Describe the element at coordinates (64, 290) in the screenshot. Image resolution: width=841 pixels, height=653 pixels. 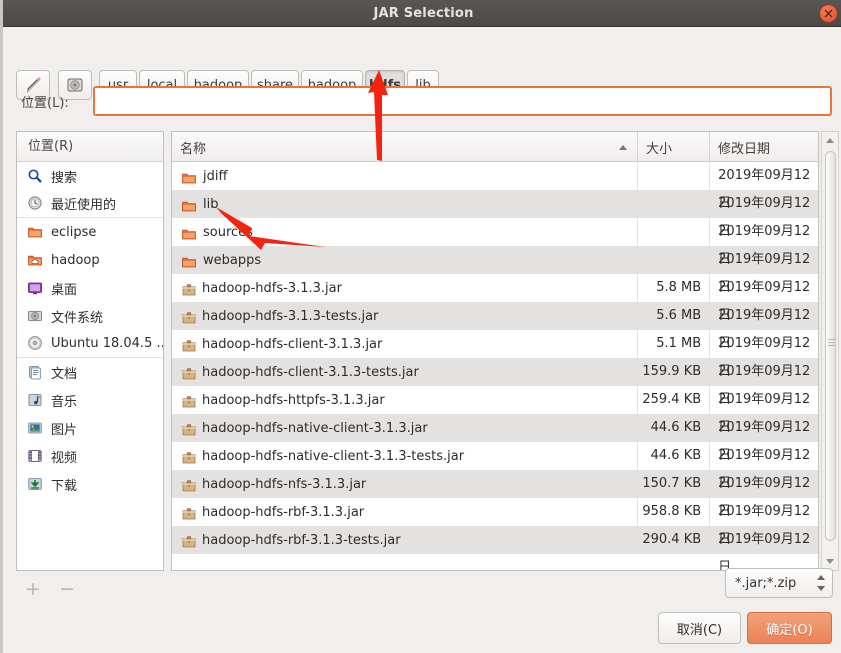
I see `place-item-label: 桌面` at that location.